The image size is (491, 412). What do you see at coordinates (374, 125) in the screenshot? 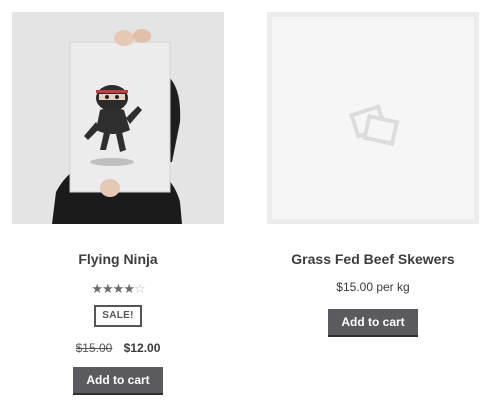
I see `placeholder-image-icon` at bounding box center [374, 125].